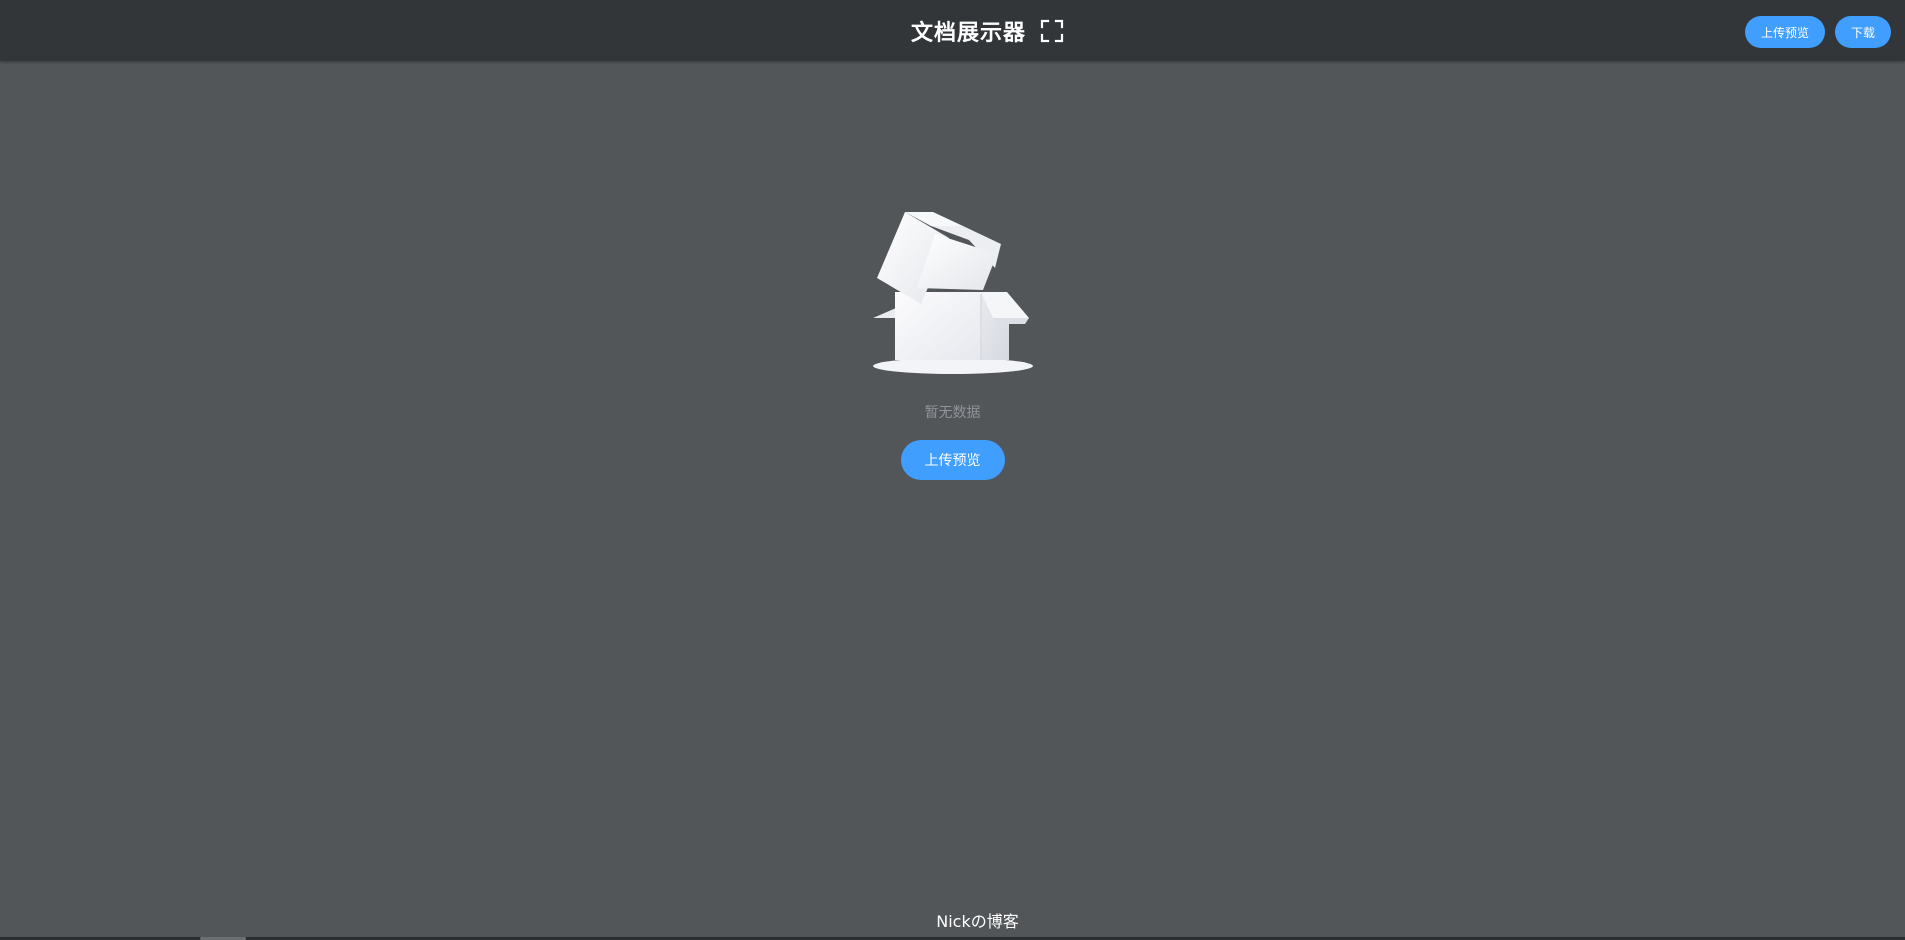 This screenshot has height=940, width=1905. I want to click on app-header: 文档展示器 上传预览 下载, so click(952, 30).